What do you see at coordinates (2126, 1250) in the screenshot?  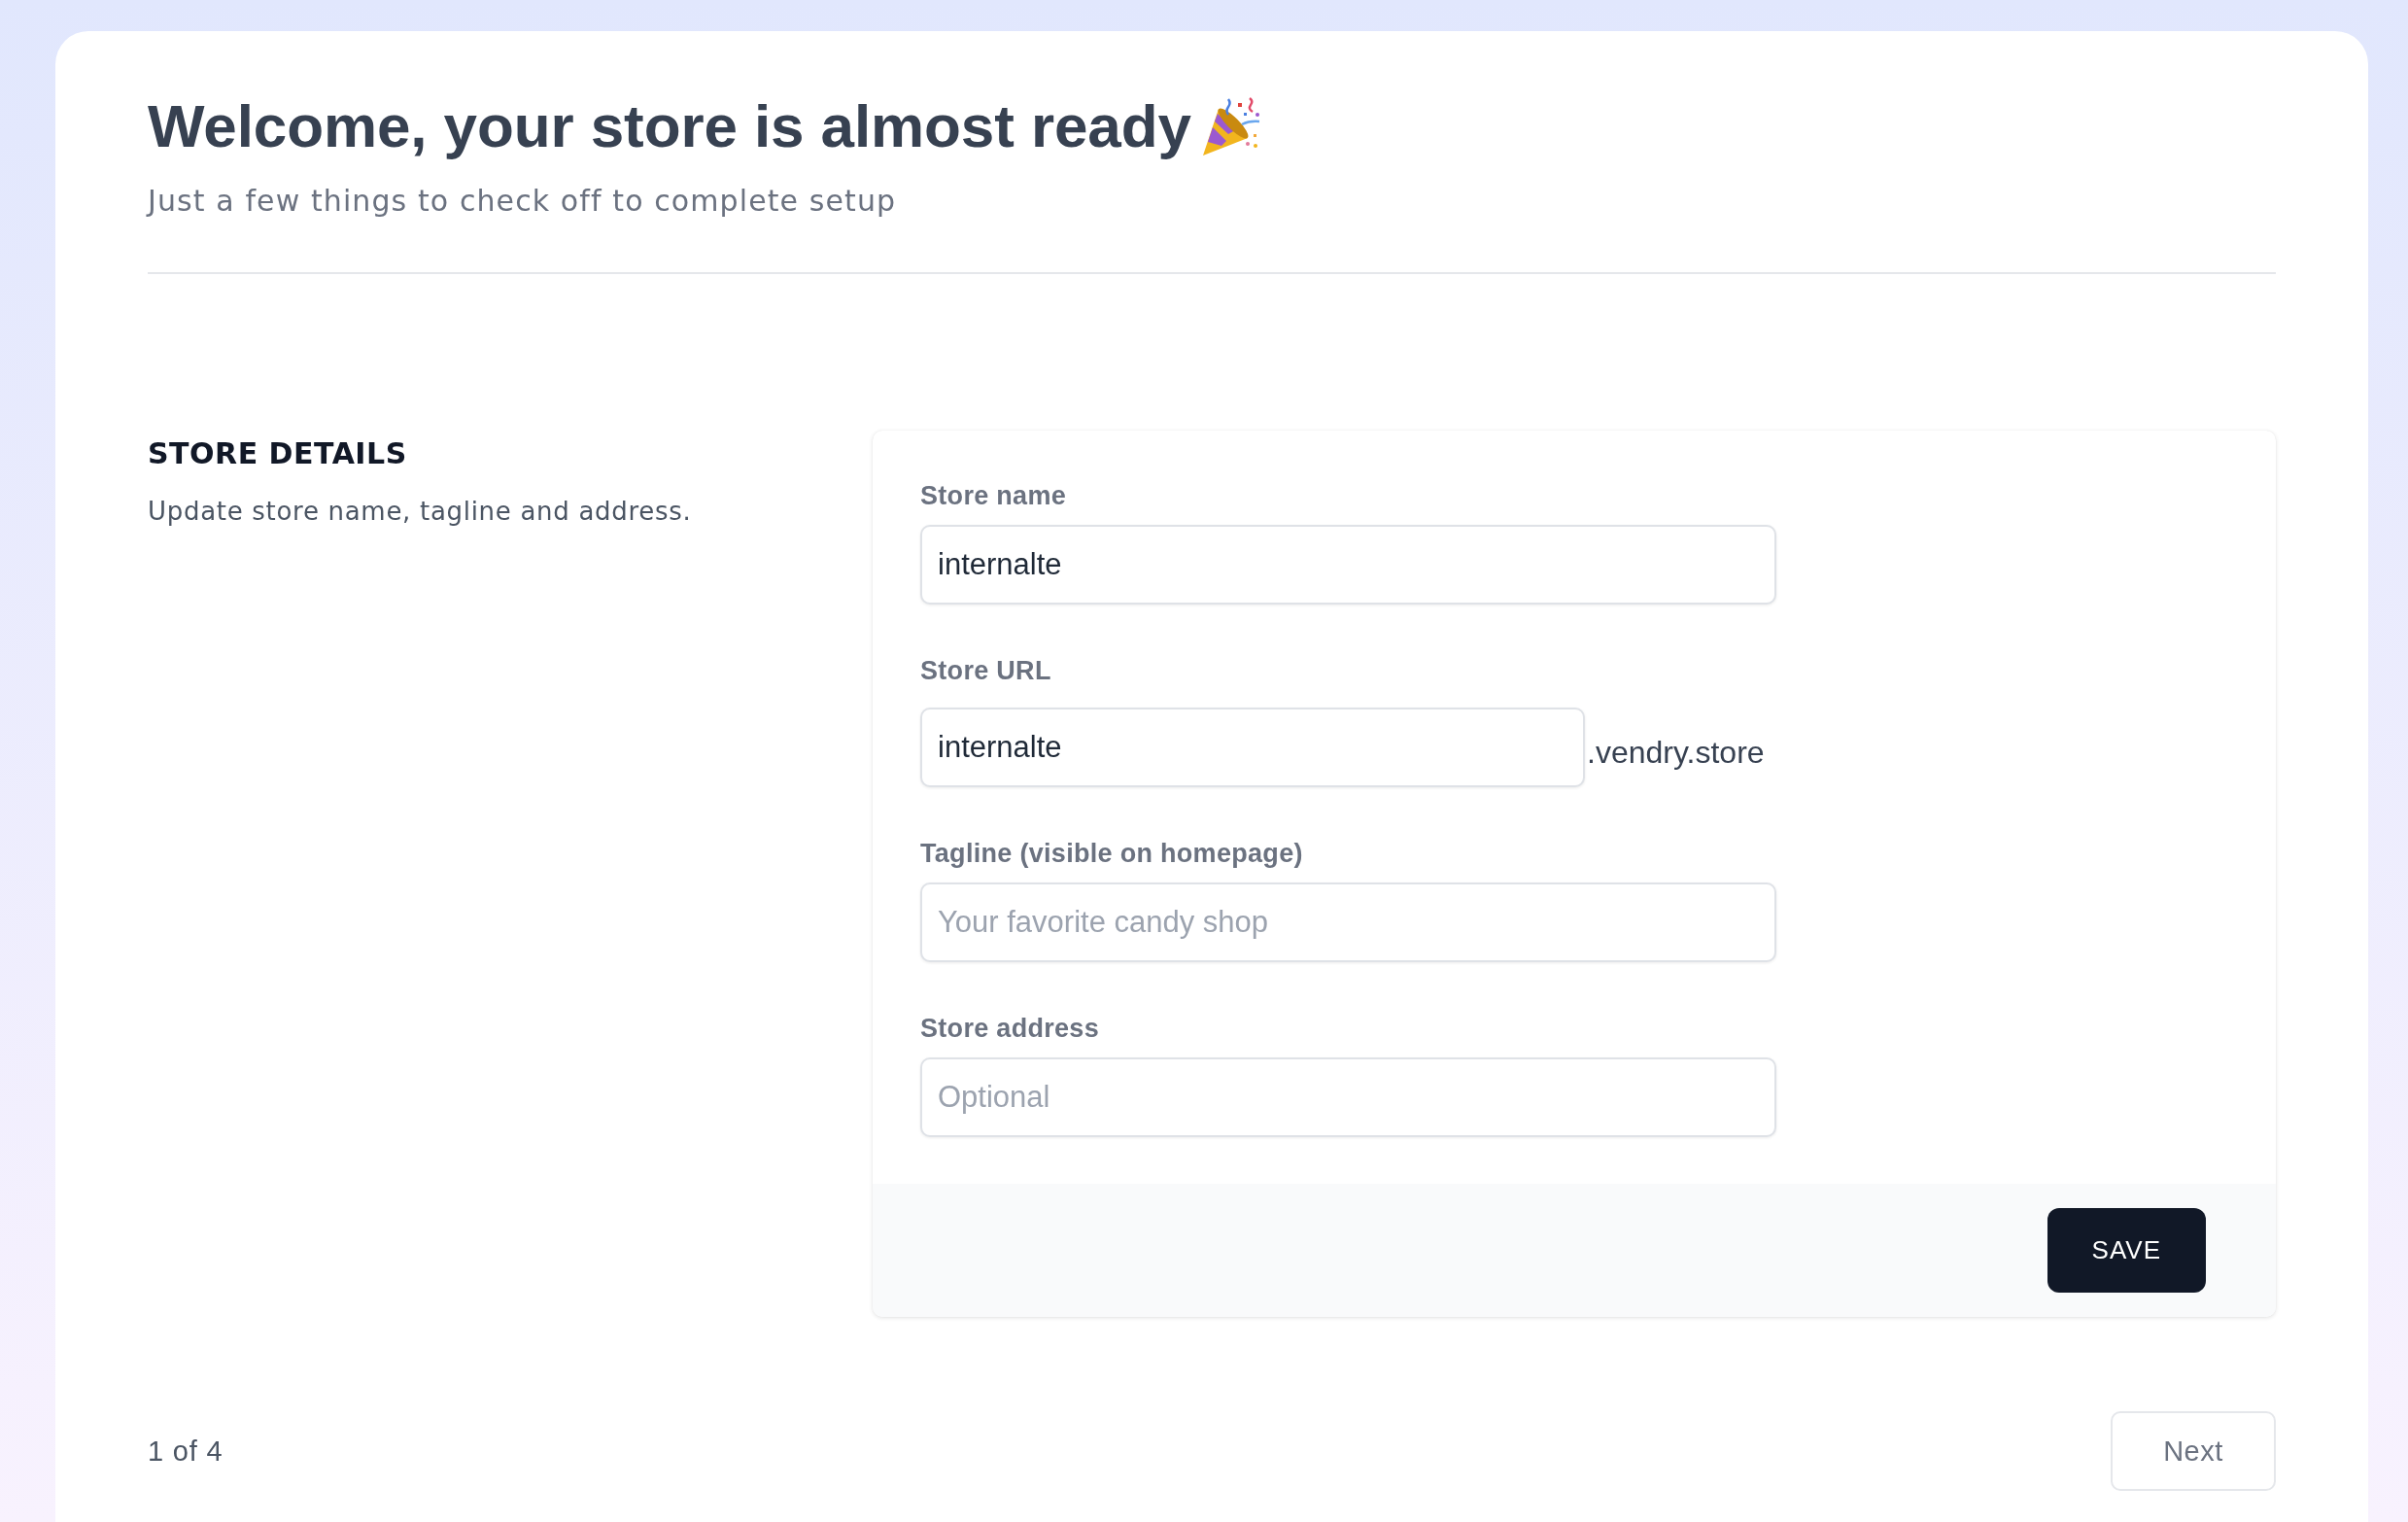 I see `save-button: SAVE` at bounding box center [2126, 1250].